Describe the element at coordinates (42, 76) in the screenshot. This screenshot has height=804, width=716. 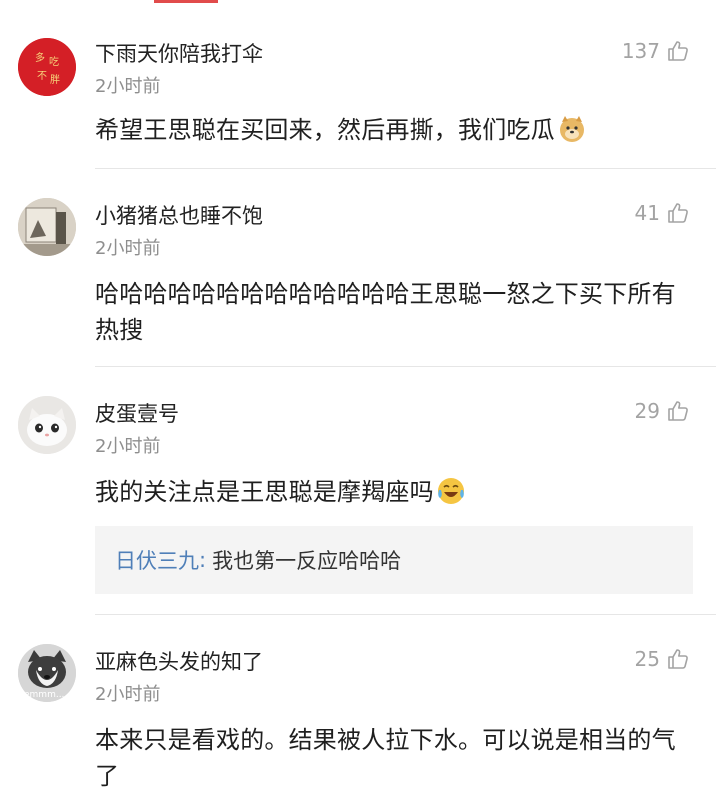
I see `svg-text: 不` at that location.